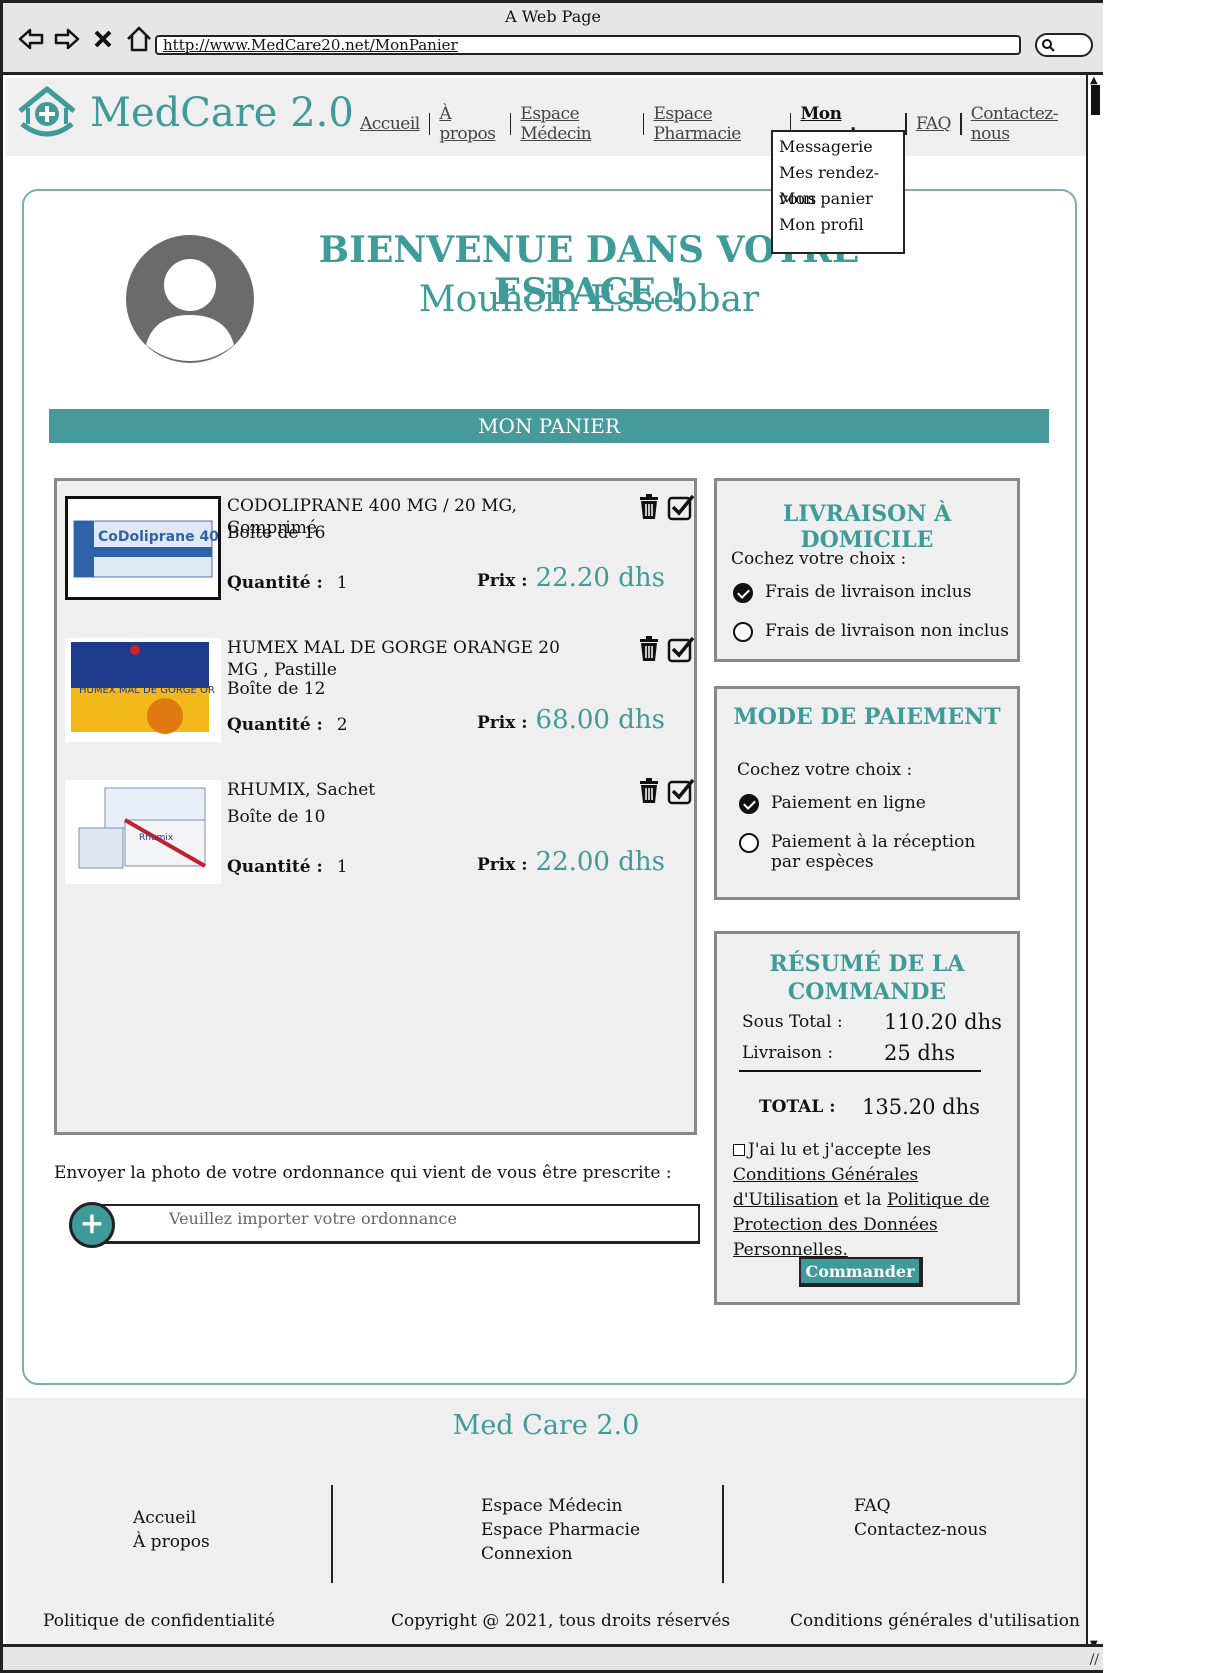  Describe the element at coordinates (838, 147) in the screenshot. I see `menu-item-messagerie: Messagerie` at that location.